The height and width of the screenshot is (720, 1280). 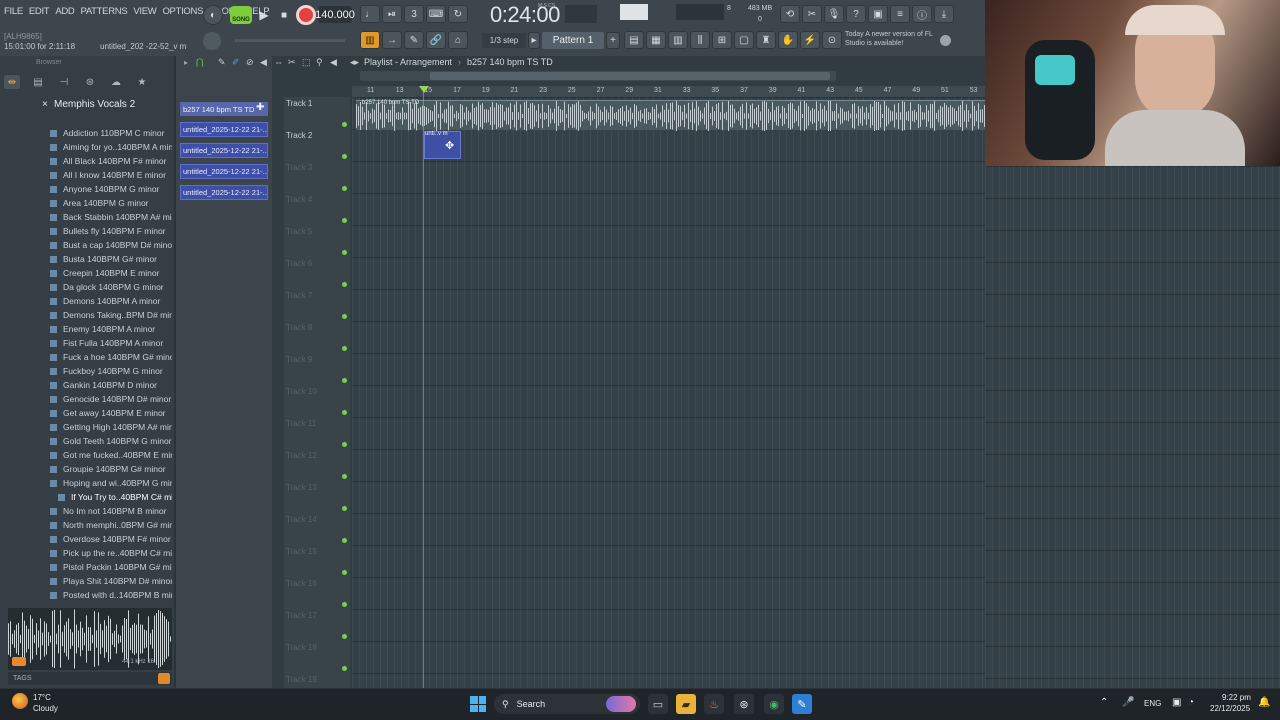 I want to click on add-icon: ✚, so click(x=260, y=107).